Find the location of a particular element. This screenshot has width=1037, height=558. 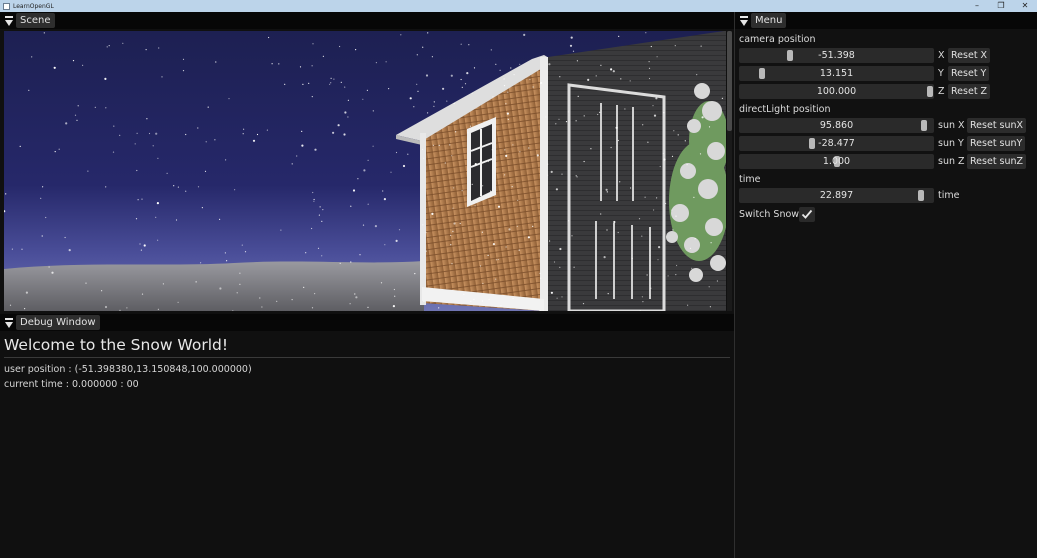

sun-y-slider: -28.477 is located at coordinates (836, 143).